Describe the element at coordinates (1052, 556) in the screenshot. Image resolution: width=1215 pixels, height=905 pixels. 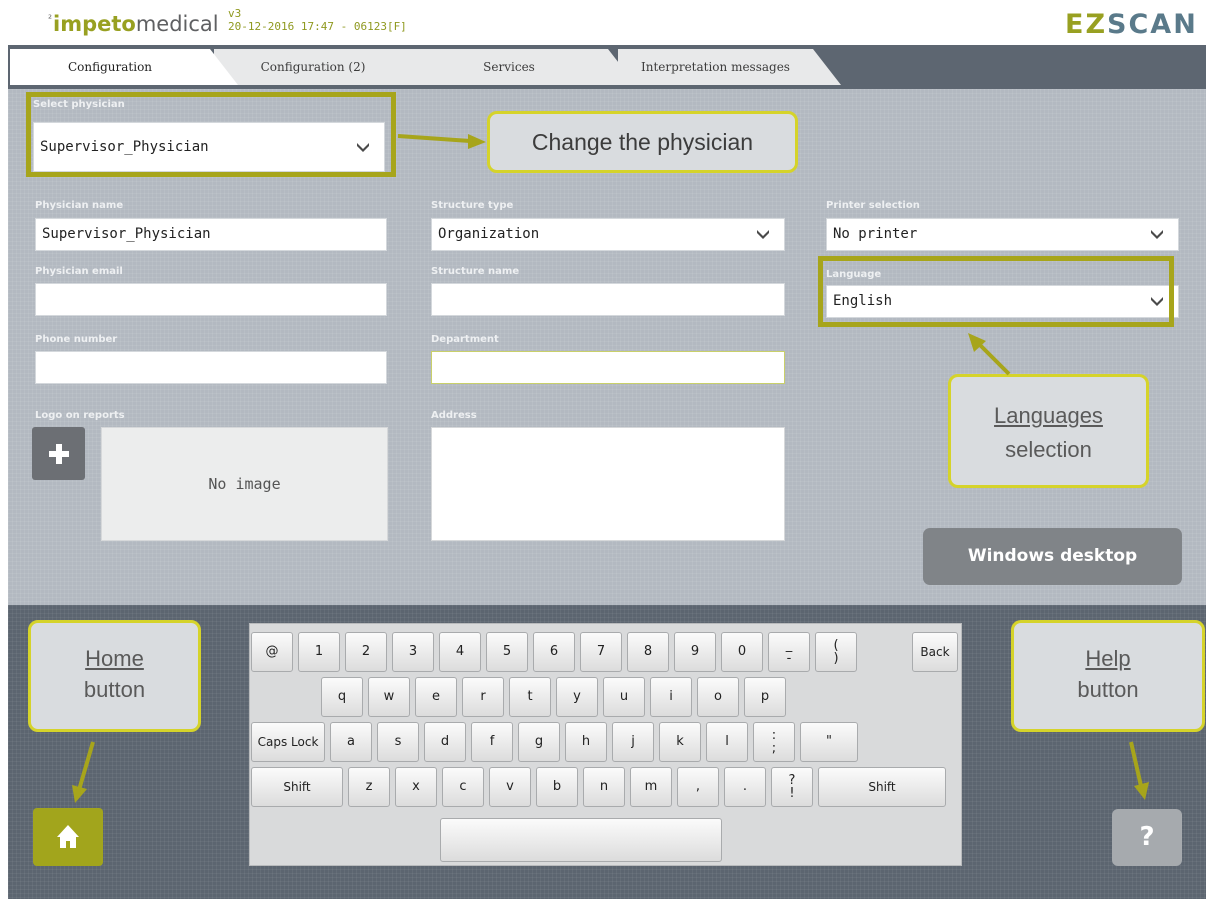
I see `windows-desktop-button: Windows desktop` at that location.